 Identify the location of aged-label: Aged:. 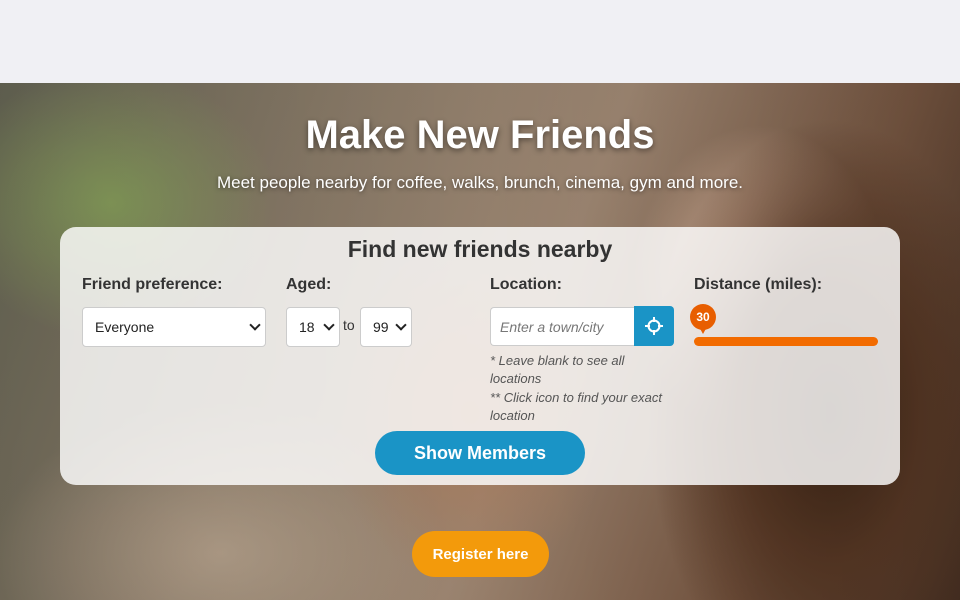
(309, 284).